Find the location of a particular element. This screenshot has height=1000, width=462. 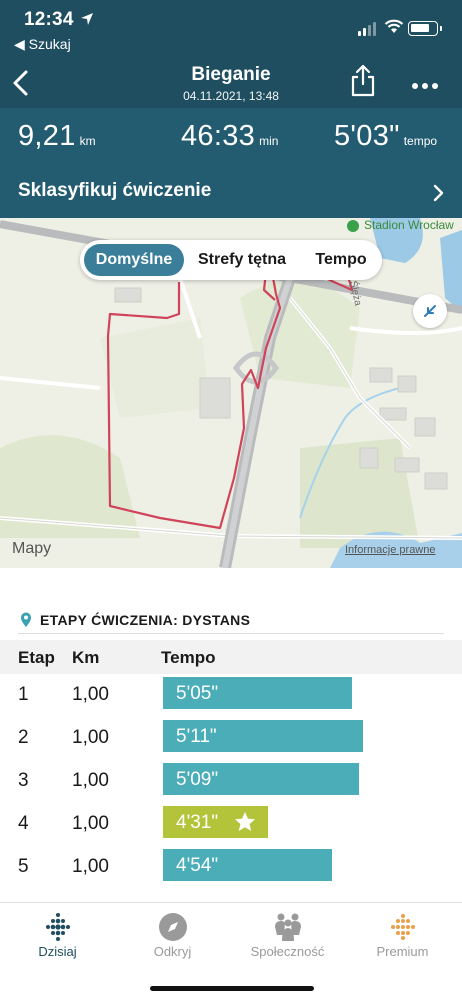

battery-icon is located at coordinates (425, 28).